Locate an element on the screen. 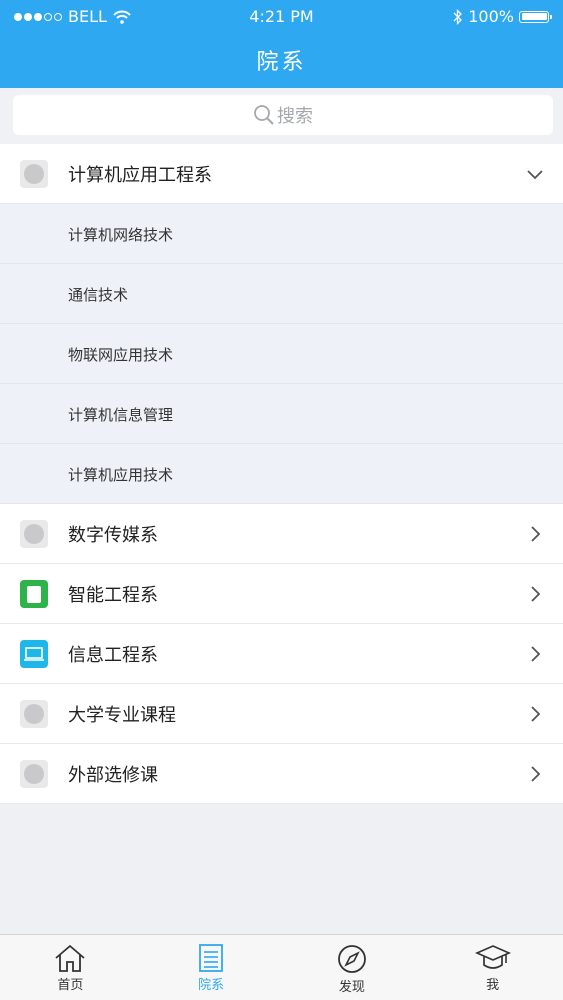  tab-departments: 院系 is located at coordinates (211, 967).